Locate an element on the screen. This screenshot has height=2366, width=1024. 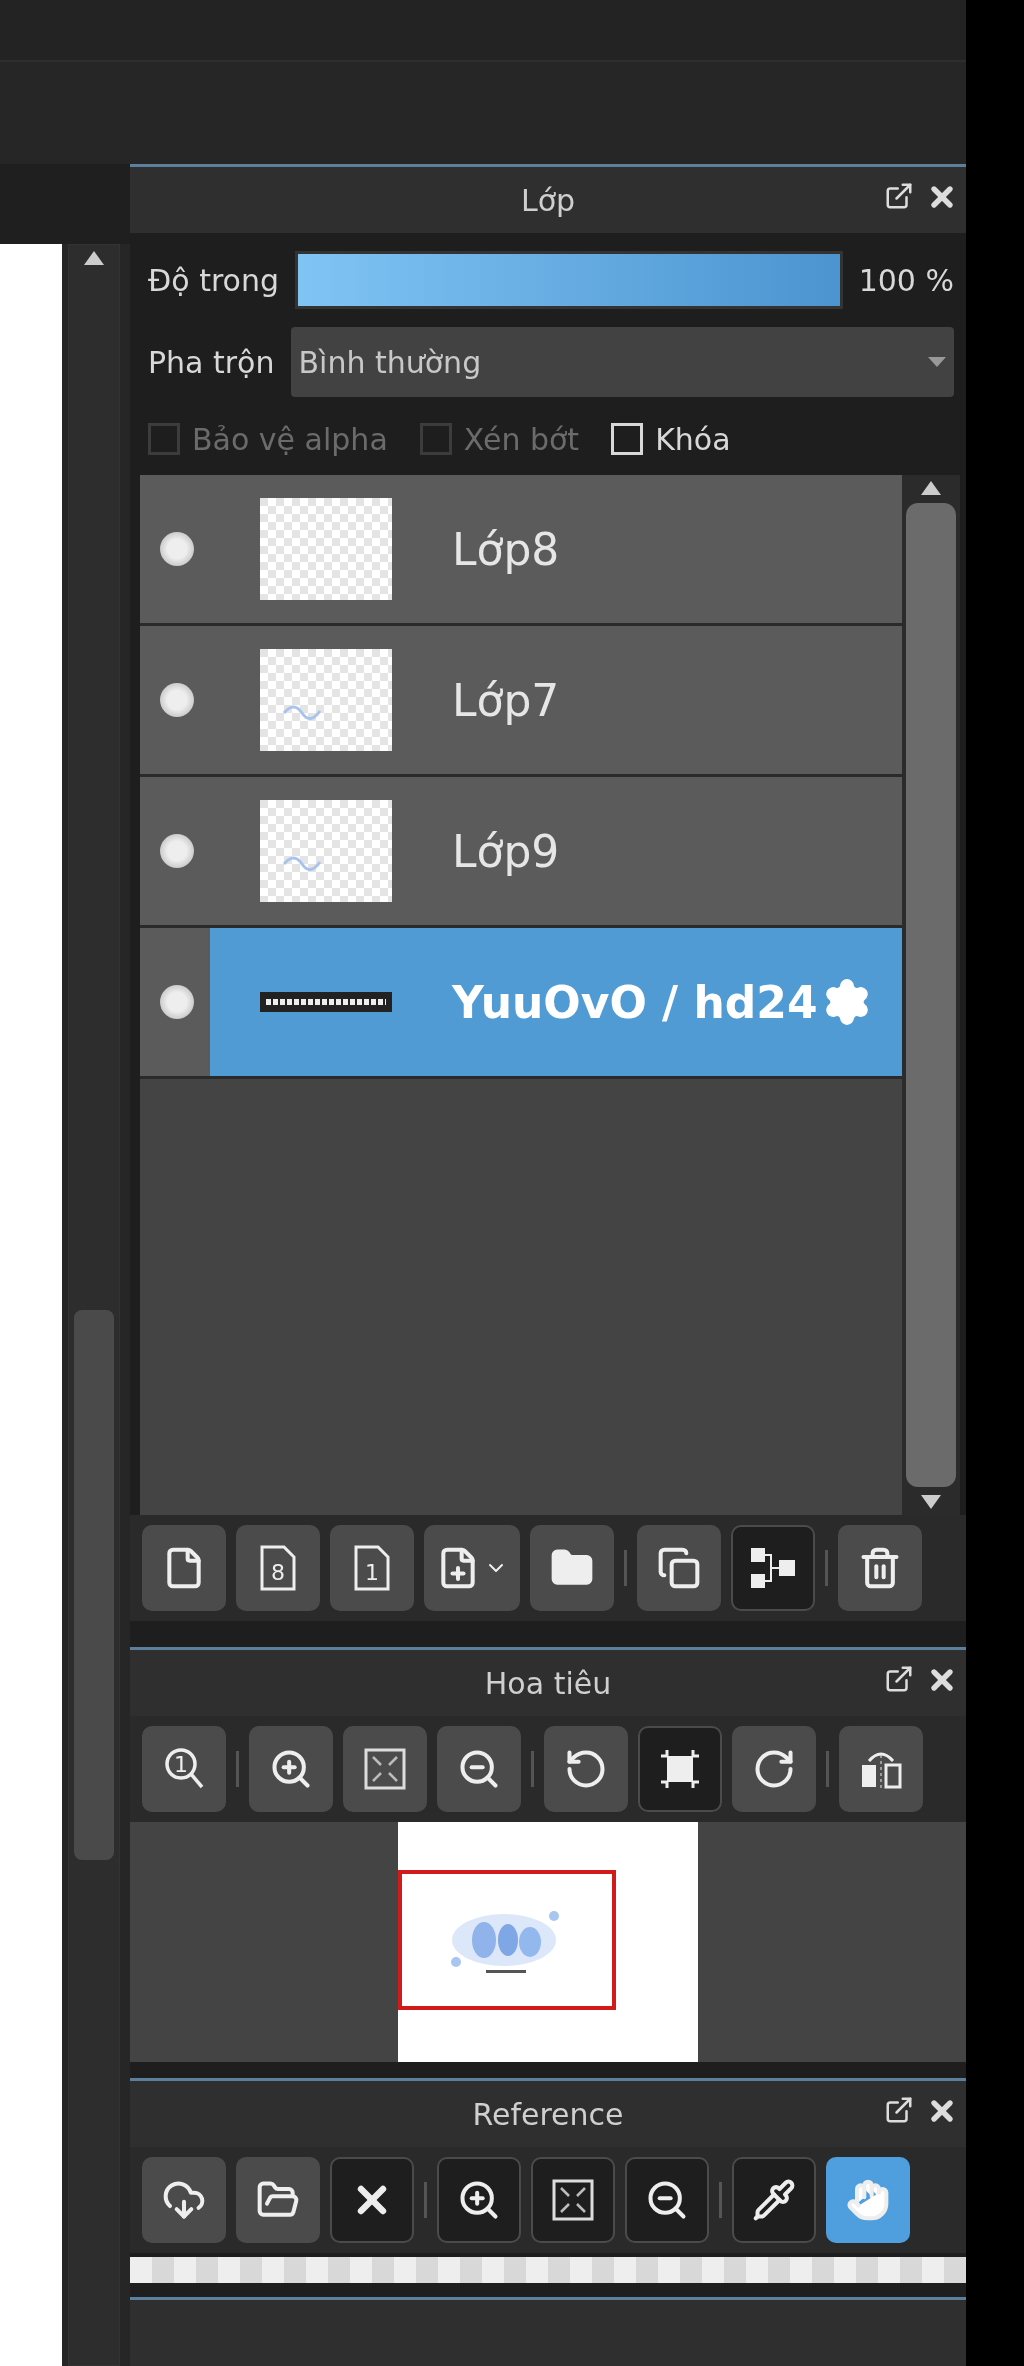
zoom-in-button is located at coordinates (291, 1769).